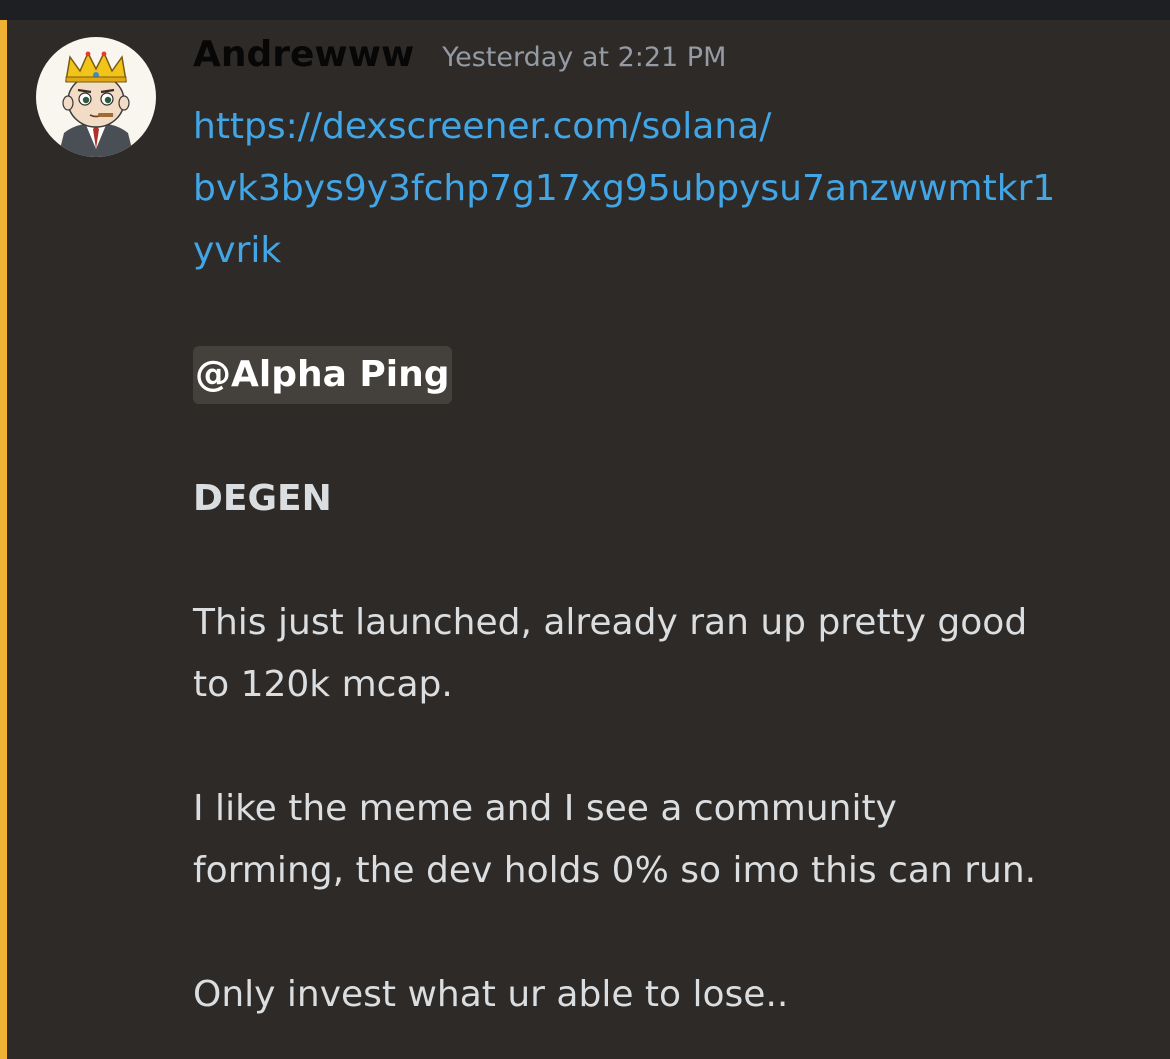 The image size is (1170, 1059). I want to click on top-bar, so click(585, 10).